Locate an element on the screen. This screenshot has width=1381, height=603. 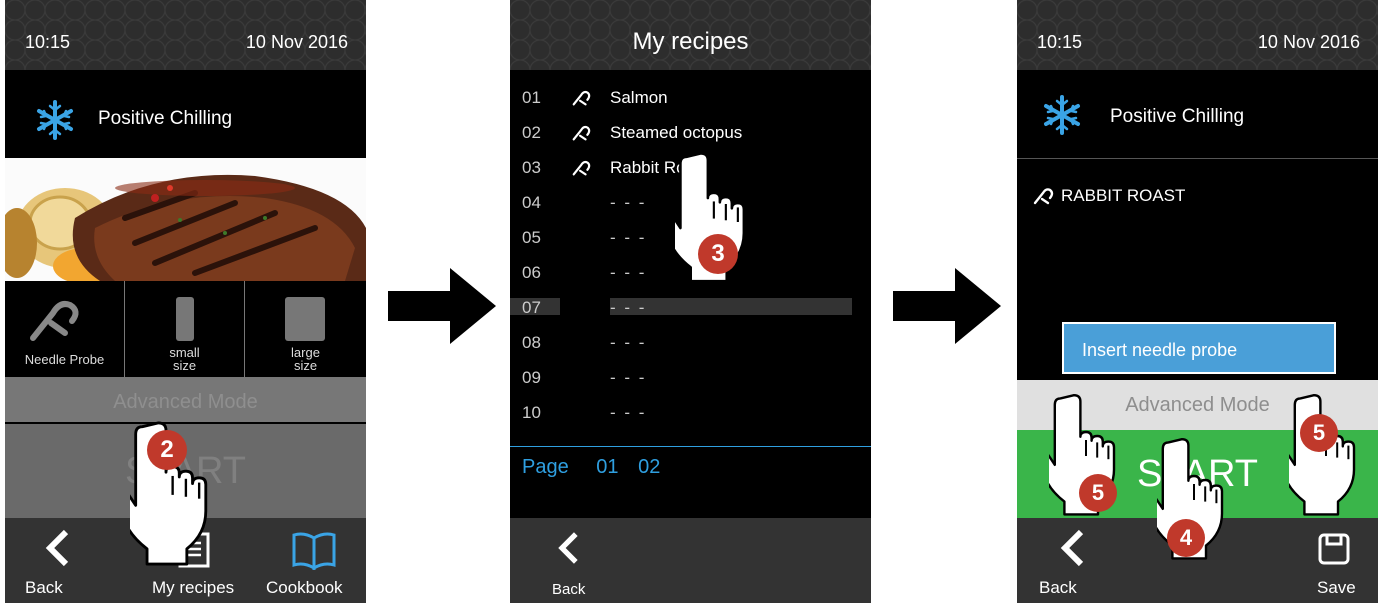
title-bar: My recipes is located at coordinates (690, 35).